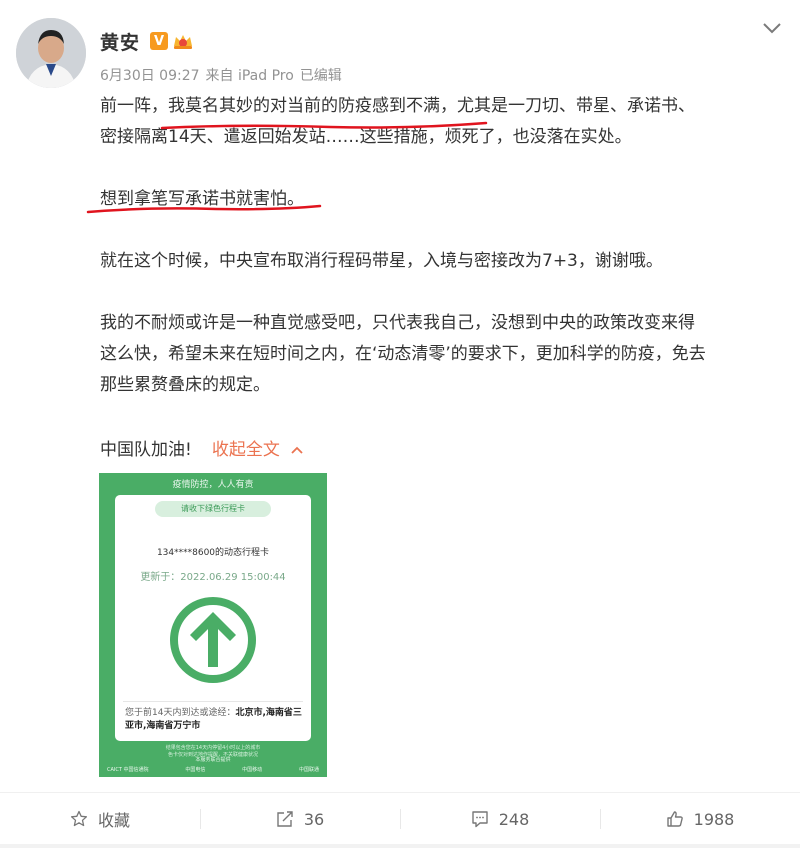  I want to click on post-line: 那些累赘叠床的规定。, so click(185, 385).